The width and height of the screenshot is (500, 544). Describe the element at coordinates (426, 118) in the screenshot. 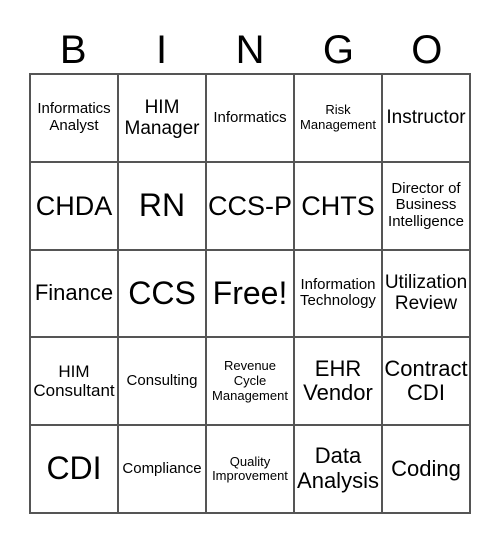

I see `bingo-cell: Instructor` at that location.